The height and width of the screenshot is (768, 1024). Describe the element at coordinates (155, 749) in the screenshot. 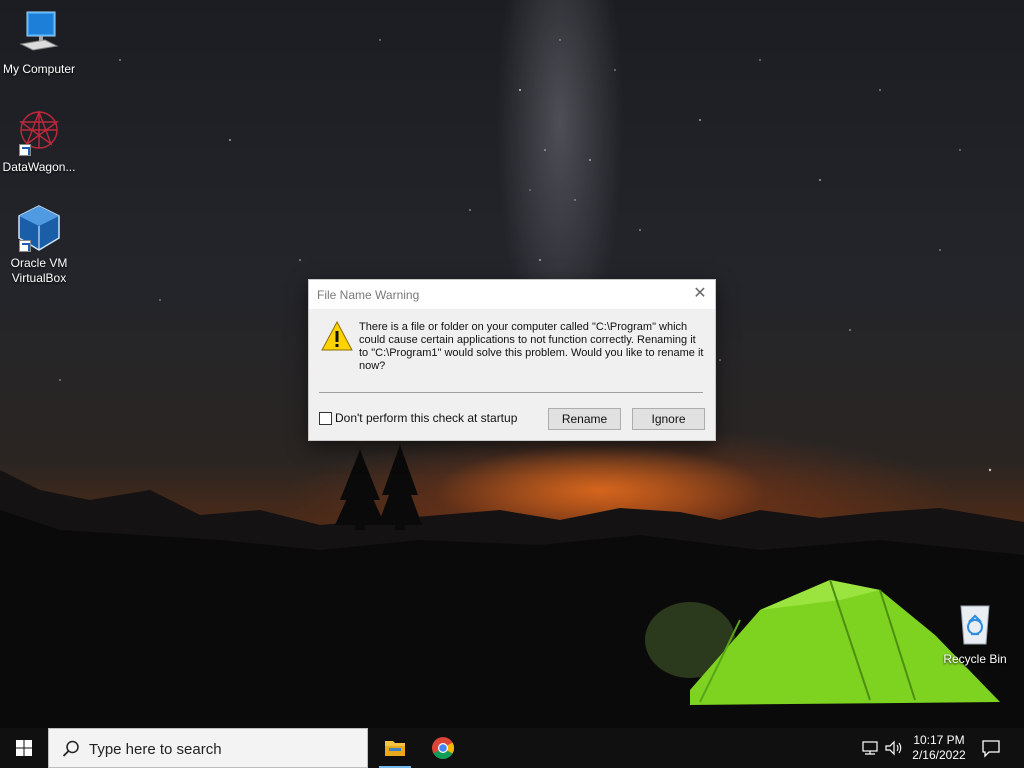

I see `search-placeholder: Type here to search` at that location.